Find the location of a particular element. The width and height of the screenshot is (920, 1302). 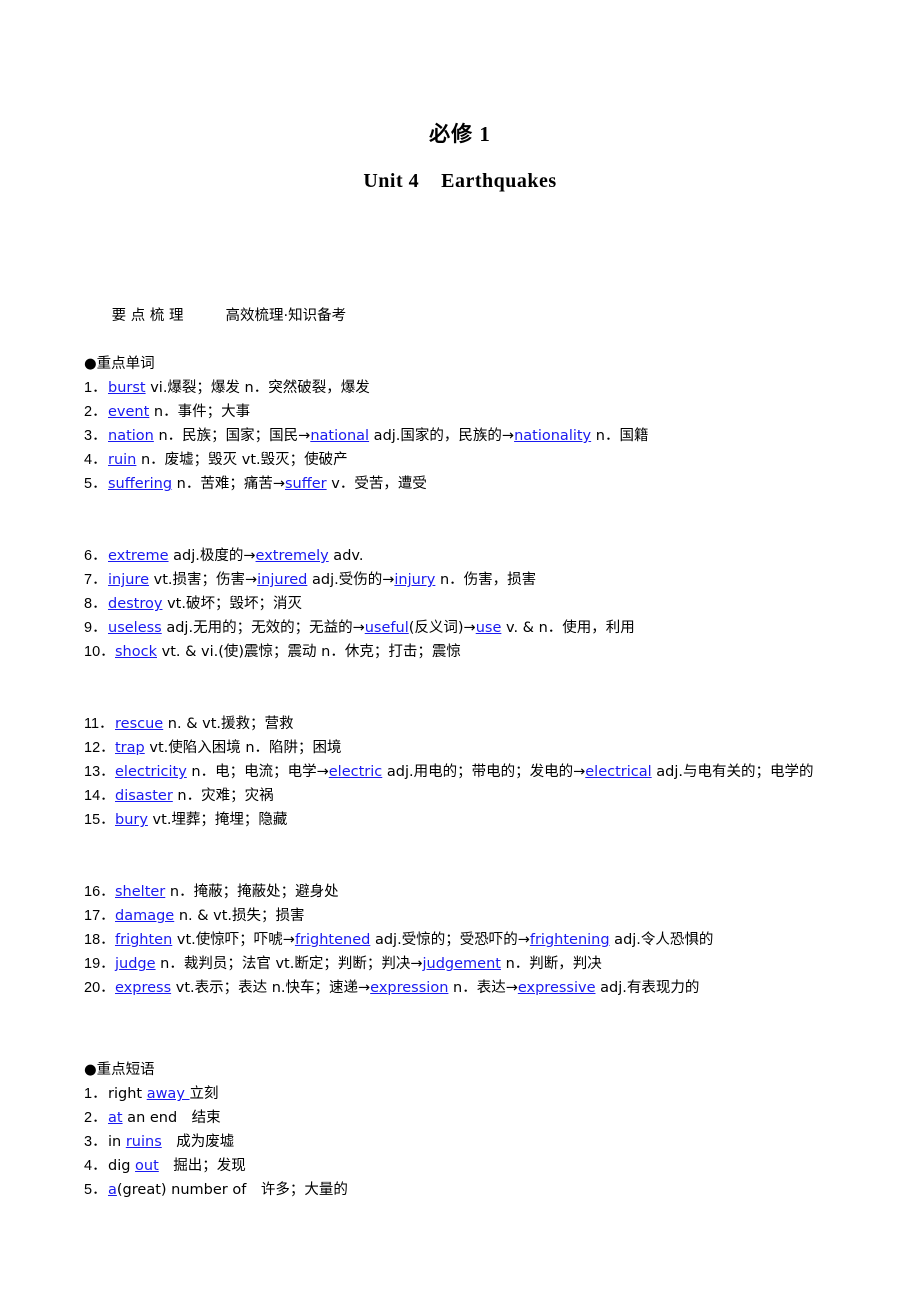

phrase-entry-text: right away 立刻 is located at coordinates (163, 1094).